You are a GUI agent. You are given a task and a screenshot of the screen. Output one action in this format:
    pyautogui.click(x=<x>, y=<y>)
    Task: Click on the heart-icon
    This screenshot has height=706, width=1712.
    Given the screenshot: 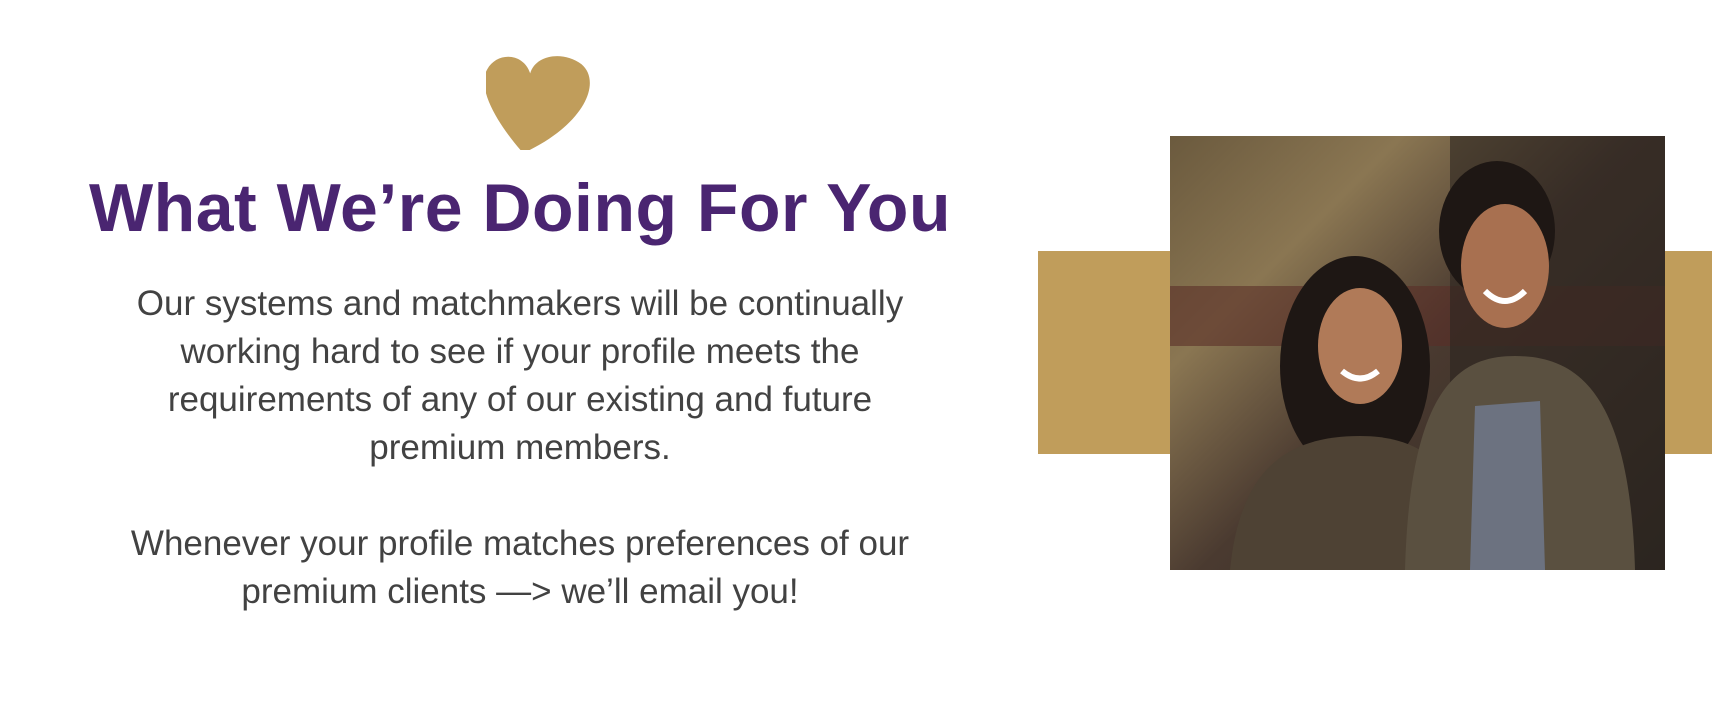 What is the action you would take?
    pyautogui.click(x=538, y=103)
    